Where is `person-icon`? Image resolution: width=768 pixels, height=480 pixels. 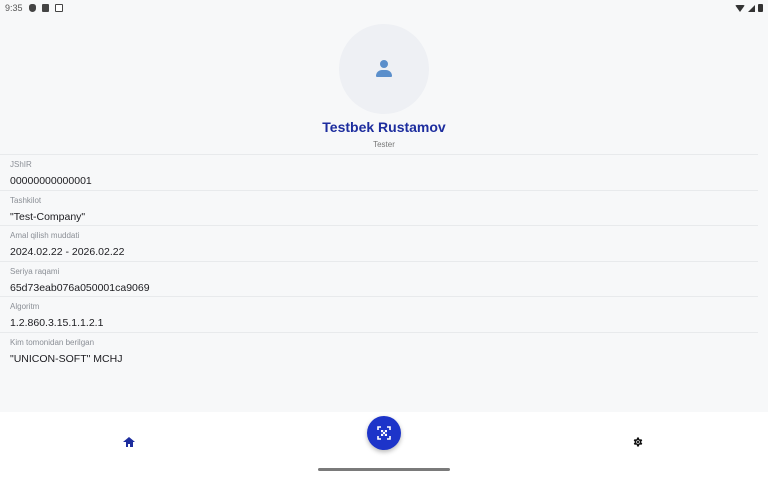 person-icon is located at coordinates (384, 69).